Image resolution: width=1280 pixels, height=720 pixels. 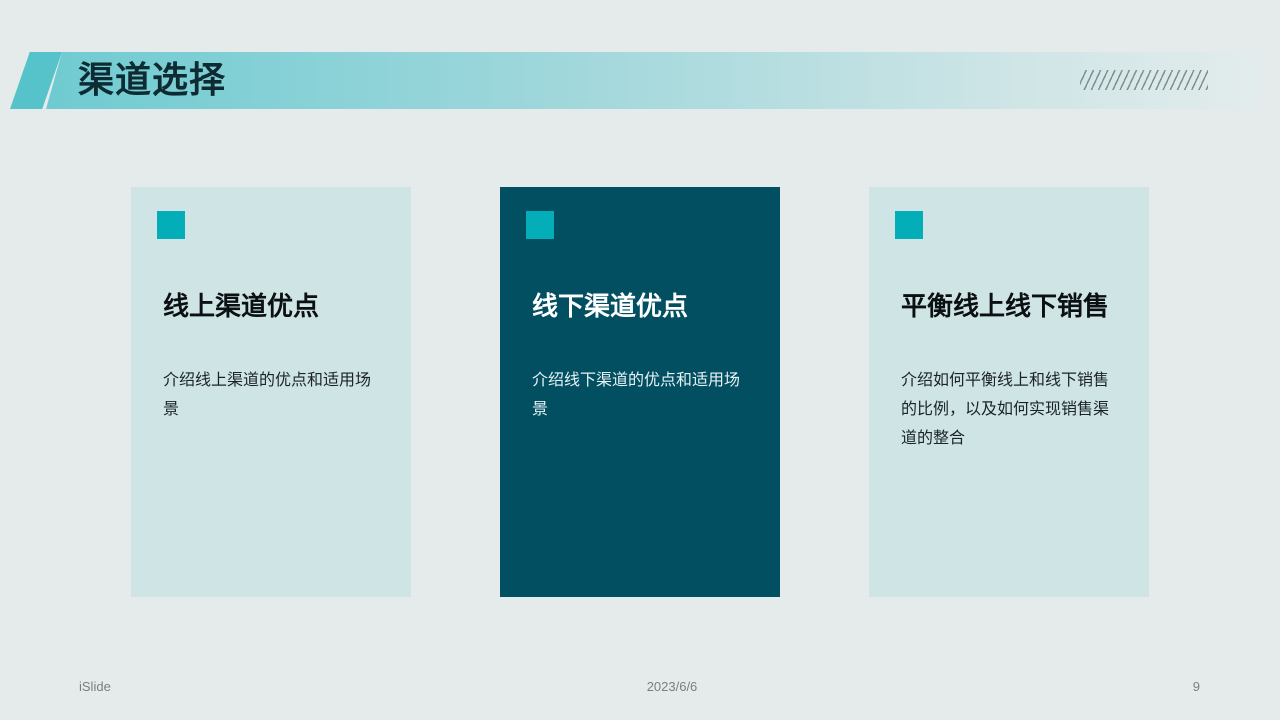 I want to click on card-balance-sales: 平衡线上线下销售 介绍如何平衡线上和线下销售的比例，以及如何实现销售渠道的整合, so click(x=1009, y=392).